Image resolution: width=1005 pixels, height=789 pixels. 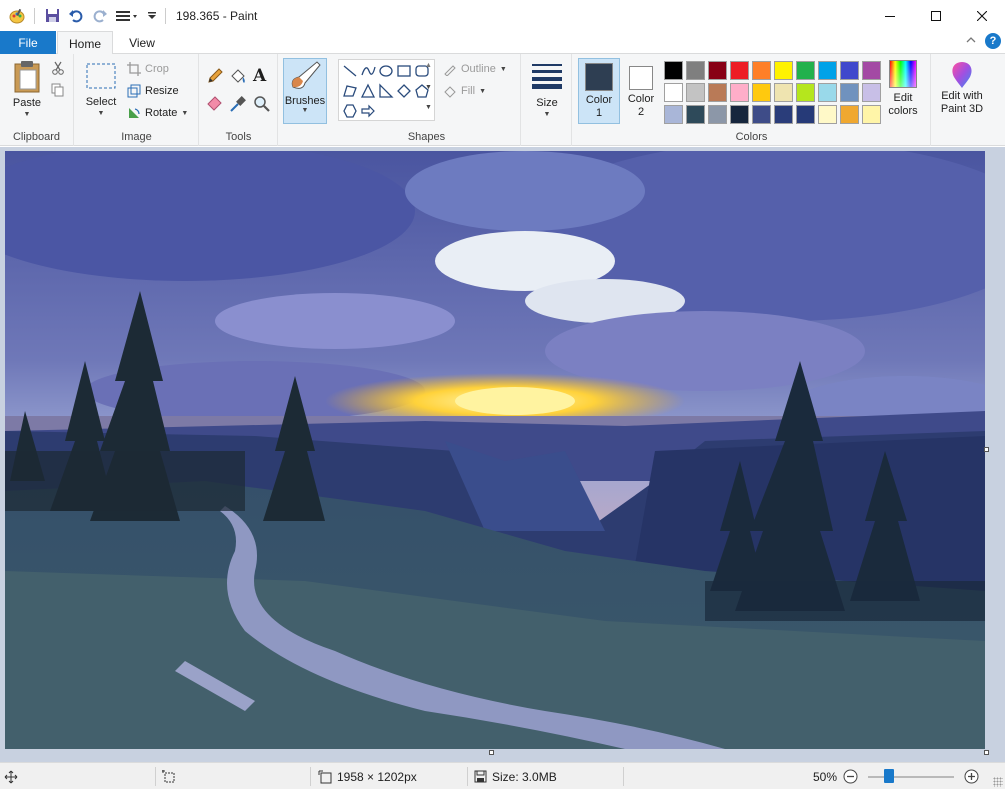 I want to click on triangle-shape-icon, so click(x=368, y=91).